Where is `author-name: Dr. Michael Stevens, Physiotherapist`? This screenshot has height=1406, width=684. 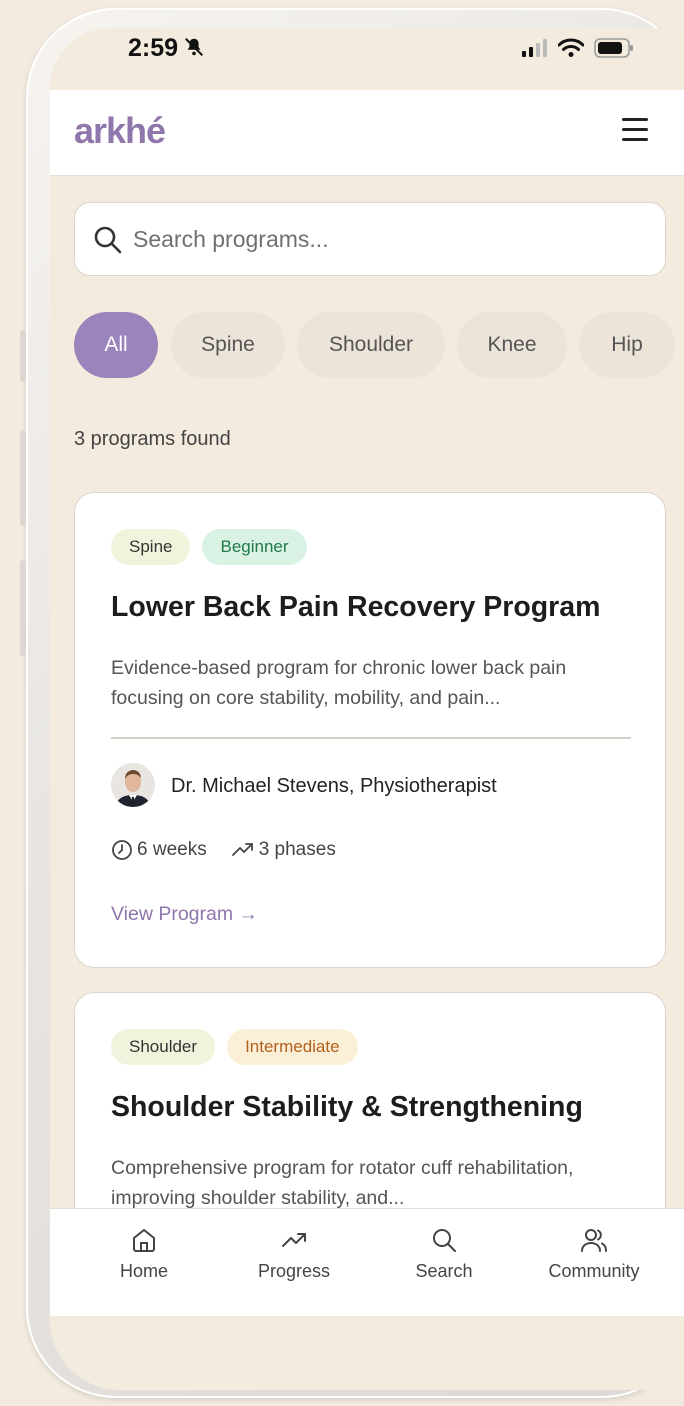
author-name: Dr. Michael Stevens, Physiotherapist is located at coordinates (334, 786).